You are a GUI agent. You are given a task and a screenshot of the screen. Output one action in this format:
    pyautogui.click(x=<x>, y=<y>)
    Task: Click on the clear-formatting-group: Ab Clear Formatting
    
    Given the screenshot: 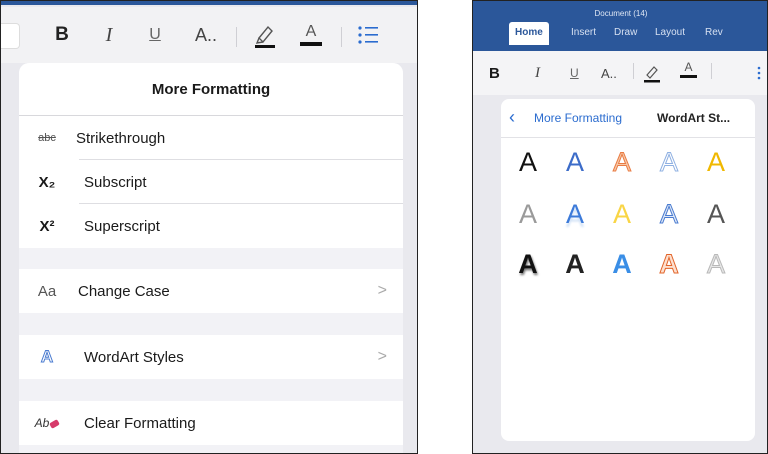 What is the action you would take?
    pyautogui.click(x=211, y=423)
    